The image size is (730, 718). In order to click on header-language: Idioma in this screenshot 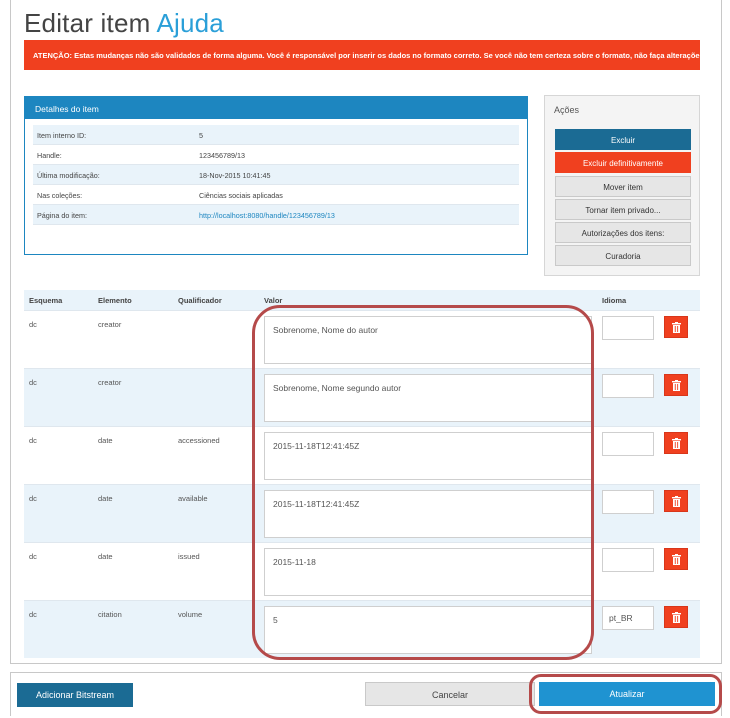, I will do `click(614, 300)`.